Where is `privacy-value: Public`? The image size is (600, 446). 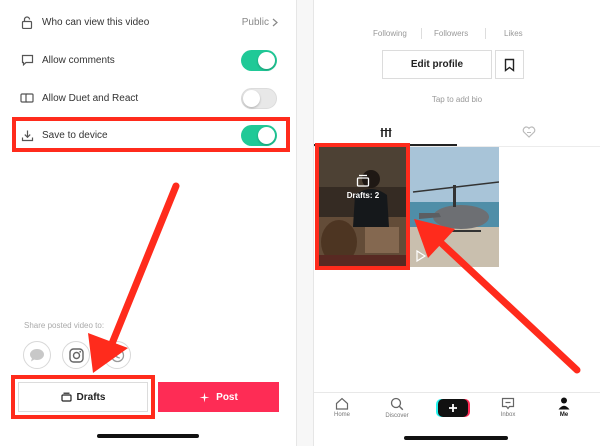
privacy-value: Public is located at coordinates (260, 22).